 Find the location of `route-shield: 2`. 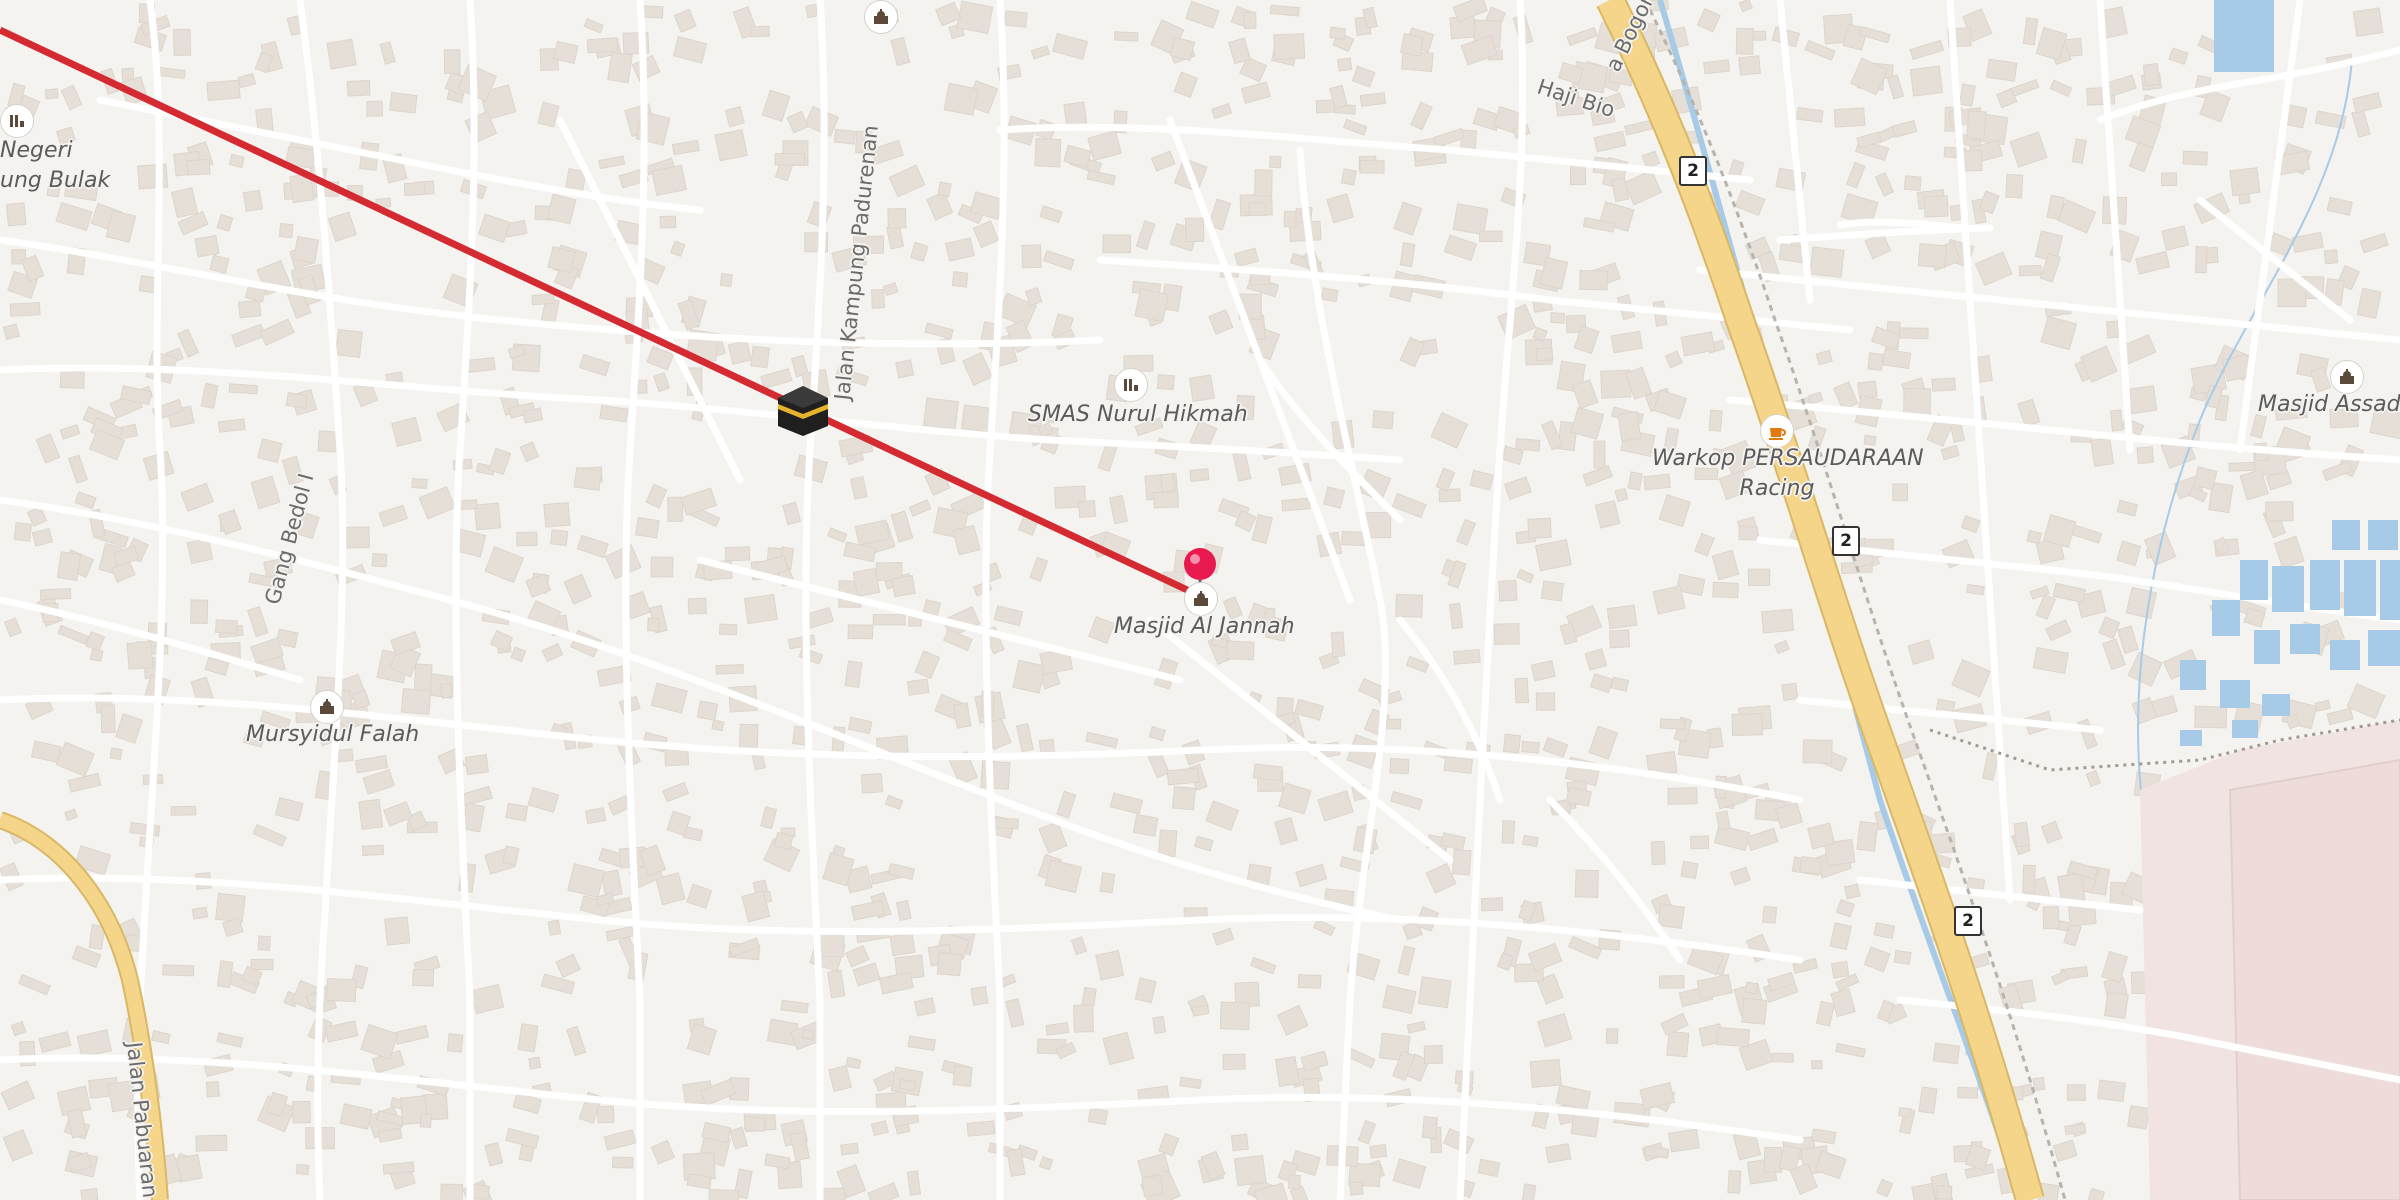

route-shield: 2 is located at coordinates (1968, 921).